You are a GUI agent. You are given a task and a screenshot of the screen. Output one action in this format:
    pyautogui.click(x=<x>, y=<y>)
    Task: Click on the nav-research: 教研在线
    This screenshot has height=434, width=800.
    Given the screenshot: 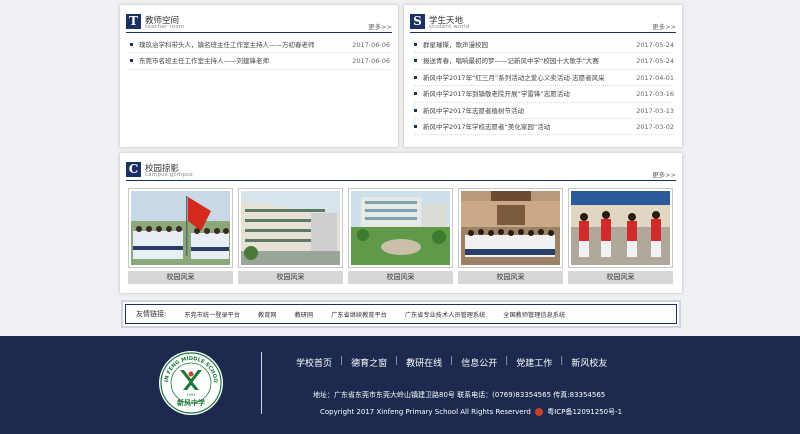 What is the action you would take?
    pyautogui.click(x=424, y=362)
    